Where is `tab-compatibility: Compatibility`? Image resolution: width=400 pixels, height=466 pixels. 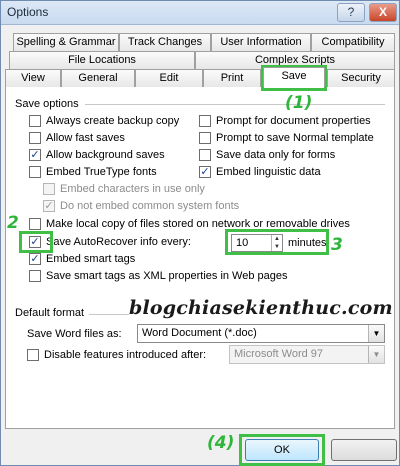 tab-compatibility: Compatibility is located at coordinates (353, 42).